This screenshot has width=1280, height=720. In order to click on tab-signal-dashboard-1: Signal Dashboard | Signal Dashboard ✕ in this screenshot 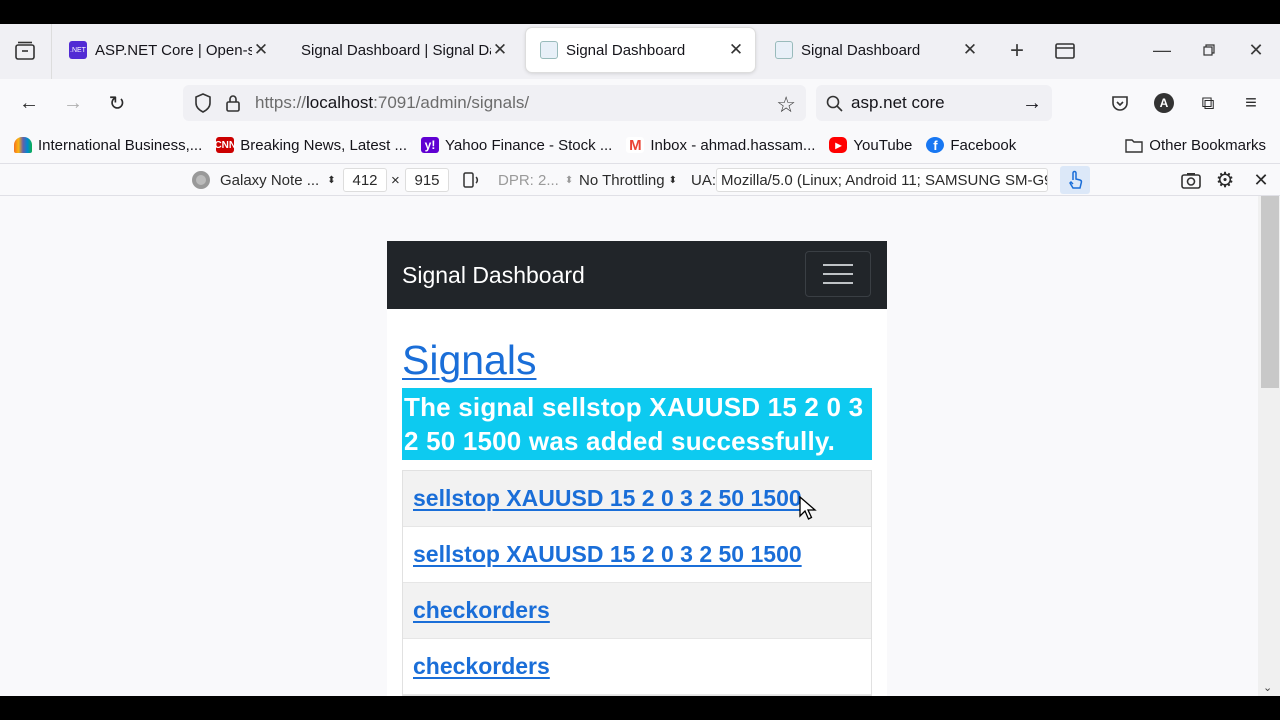, I will do `click(403, 50)`.